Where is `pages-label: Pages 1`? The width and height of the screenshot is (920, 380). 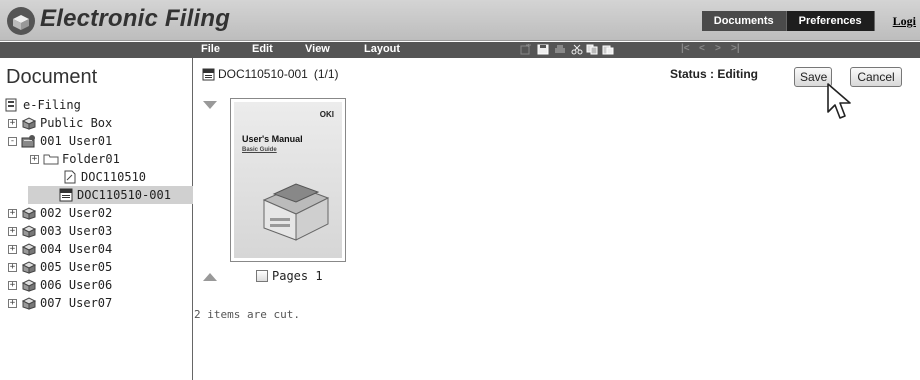 pages-label: Pages 1 is located at coordinates (297, 276).